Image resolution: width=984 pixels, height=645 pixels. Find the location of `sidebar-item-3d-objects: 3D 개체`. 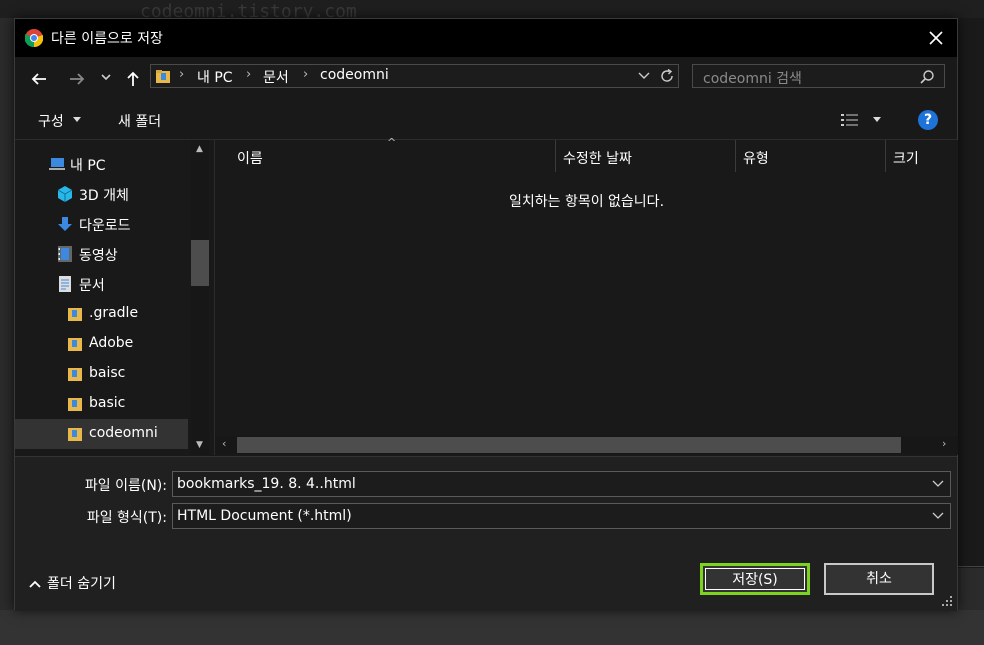

sidebar-item-3d-objects: 3D 개체 is located at coordinates (101, 194).